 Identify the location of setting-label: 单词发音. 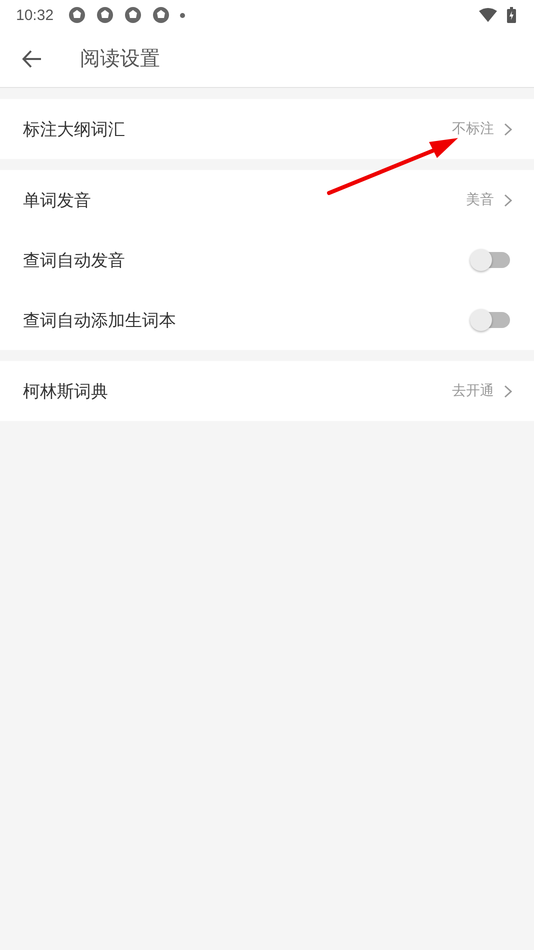
(57, 201).